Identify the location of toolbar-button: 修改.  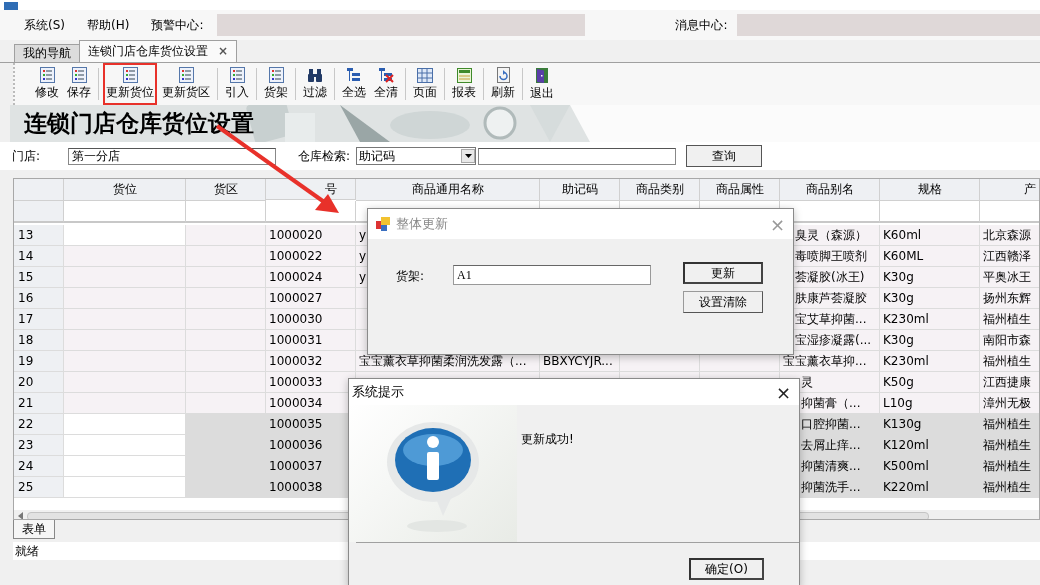
(47, 84).